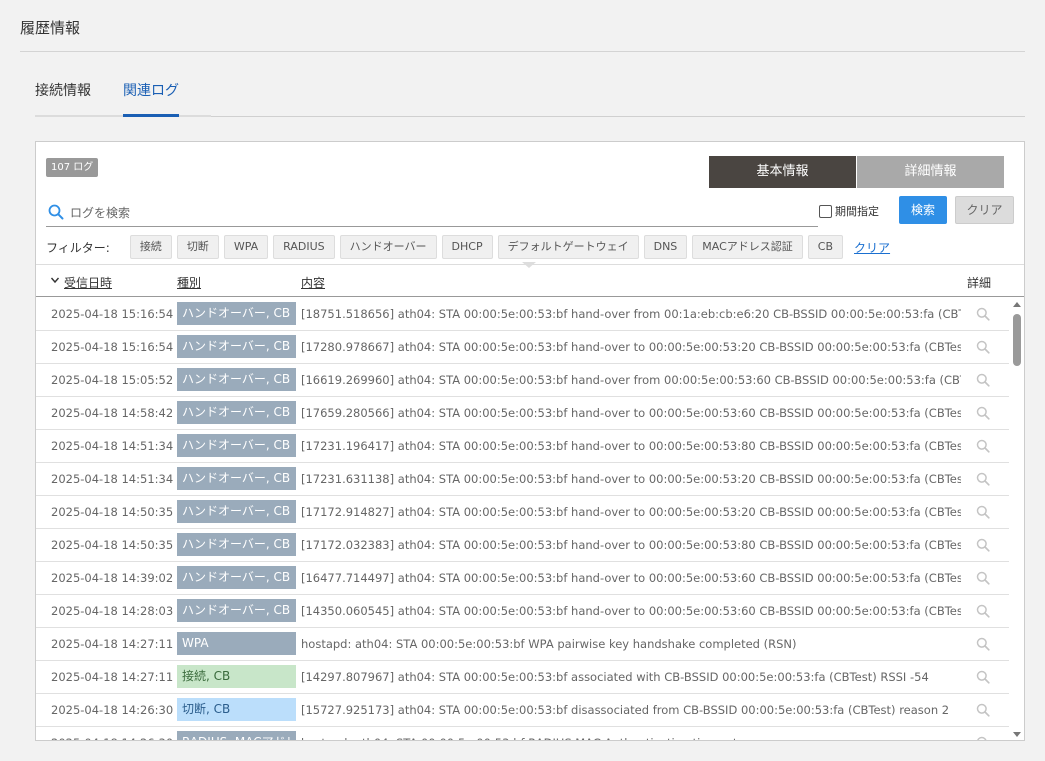  I want to click on row-type-badge: 切断, CB, so click(236, 709).